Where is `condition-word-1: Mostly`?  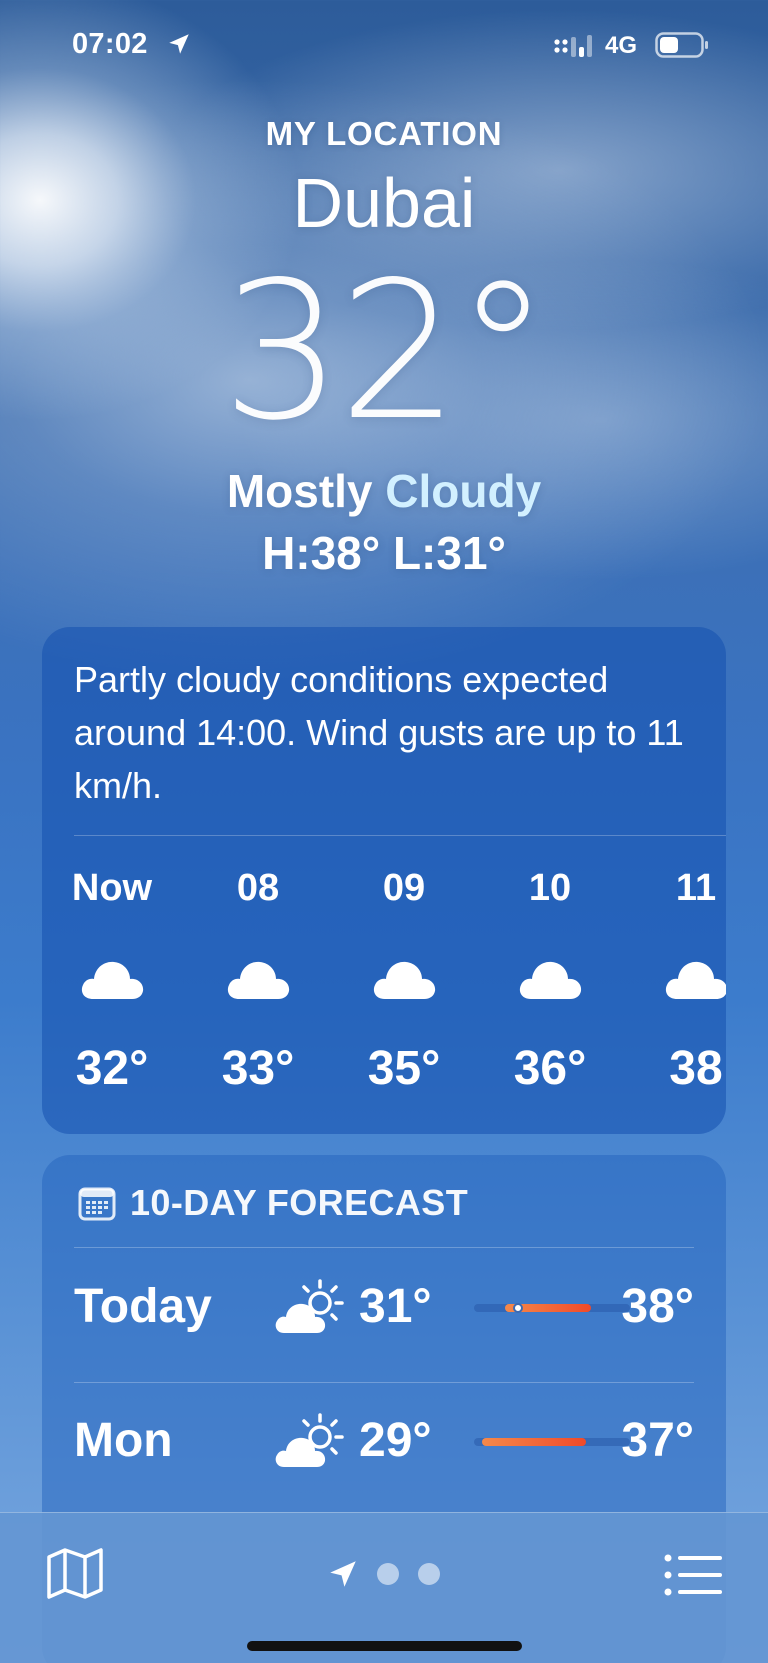
condition-word-1: Mostly is located at coordinates (299, 491).